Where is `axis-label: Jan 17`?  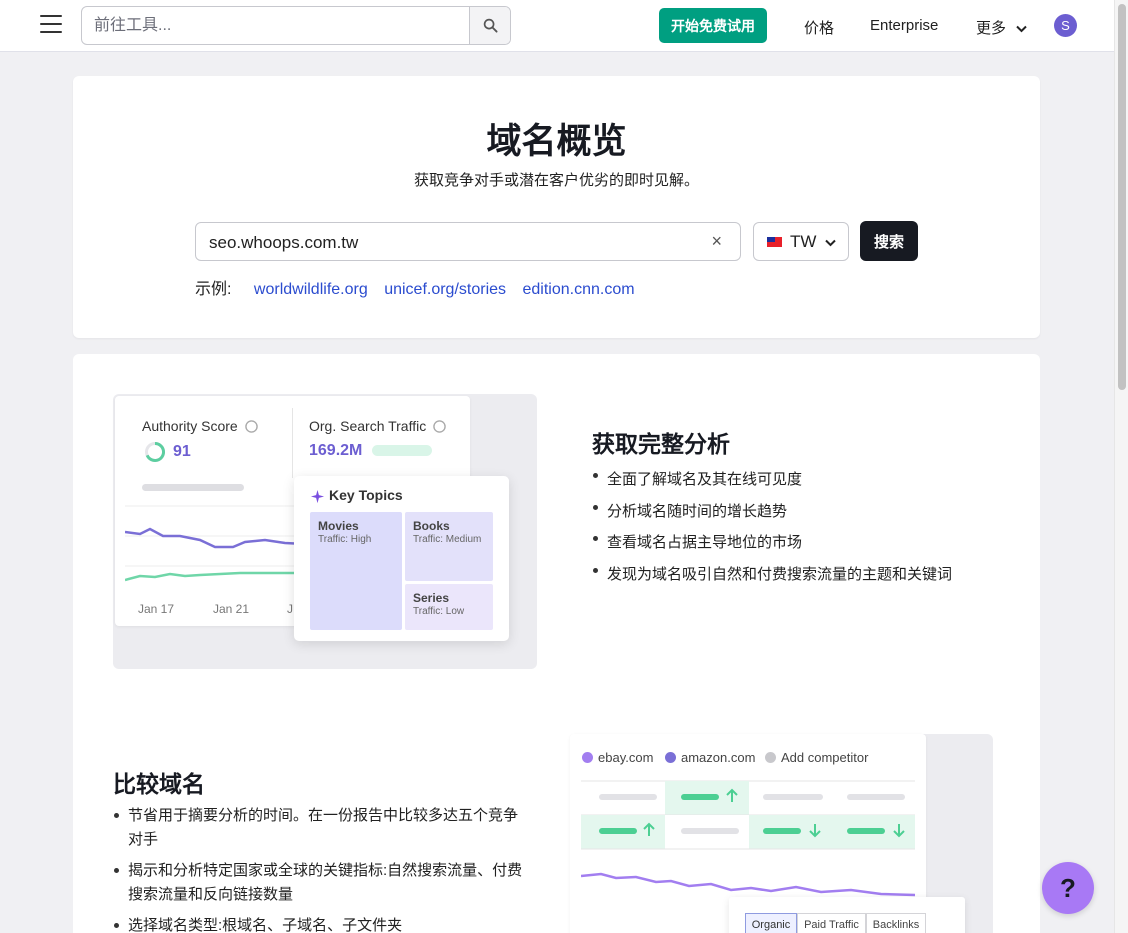 axis-label: Jan 17 is located at coordinates (156, 609).